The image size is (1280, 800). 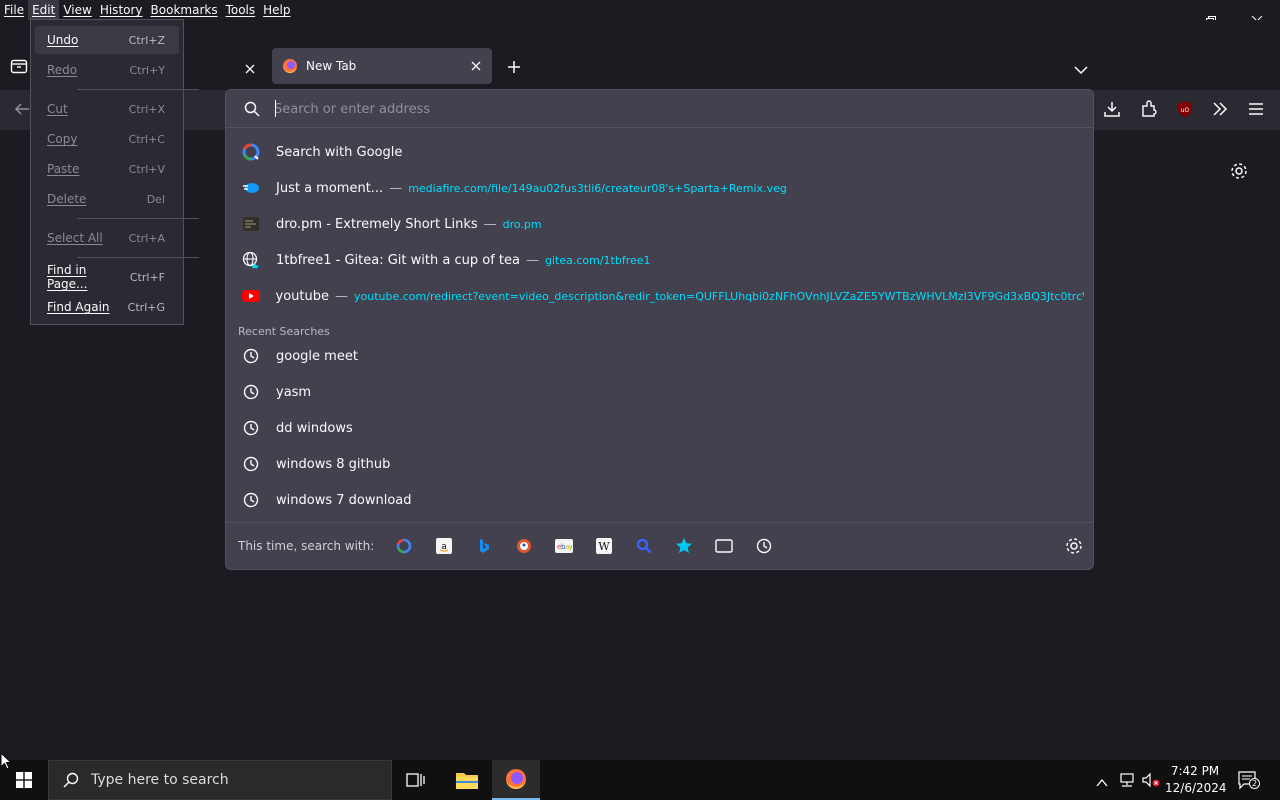 I want to click on suggestion-url: gitea.com/1tbfree1, so click(x=597, y=260).